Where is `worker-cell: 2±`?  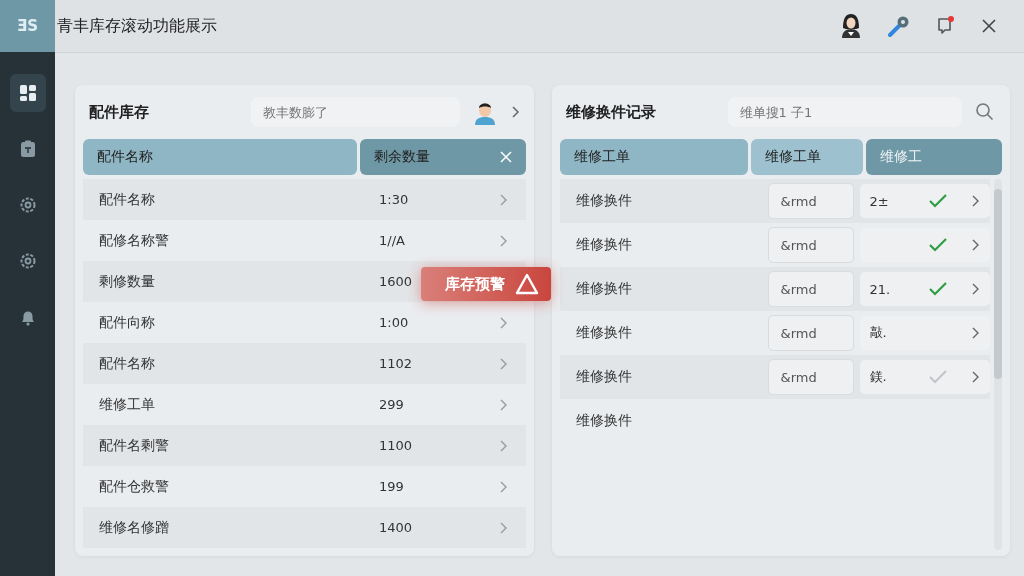
worker-cell: 2± is located at coordinates (924, 201).